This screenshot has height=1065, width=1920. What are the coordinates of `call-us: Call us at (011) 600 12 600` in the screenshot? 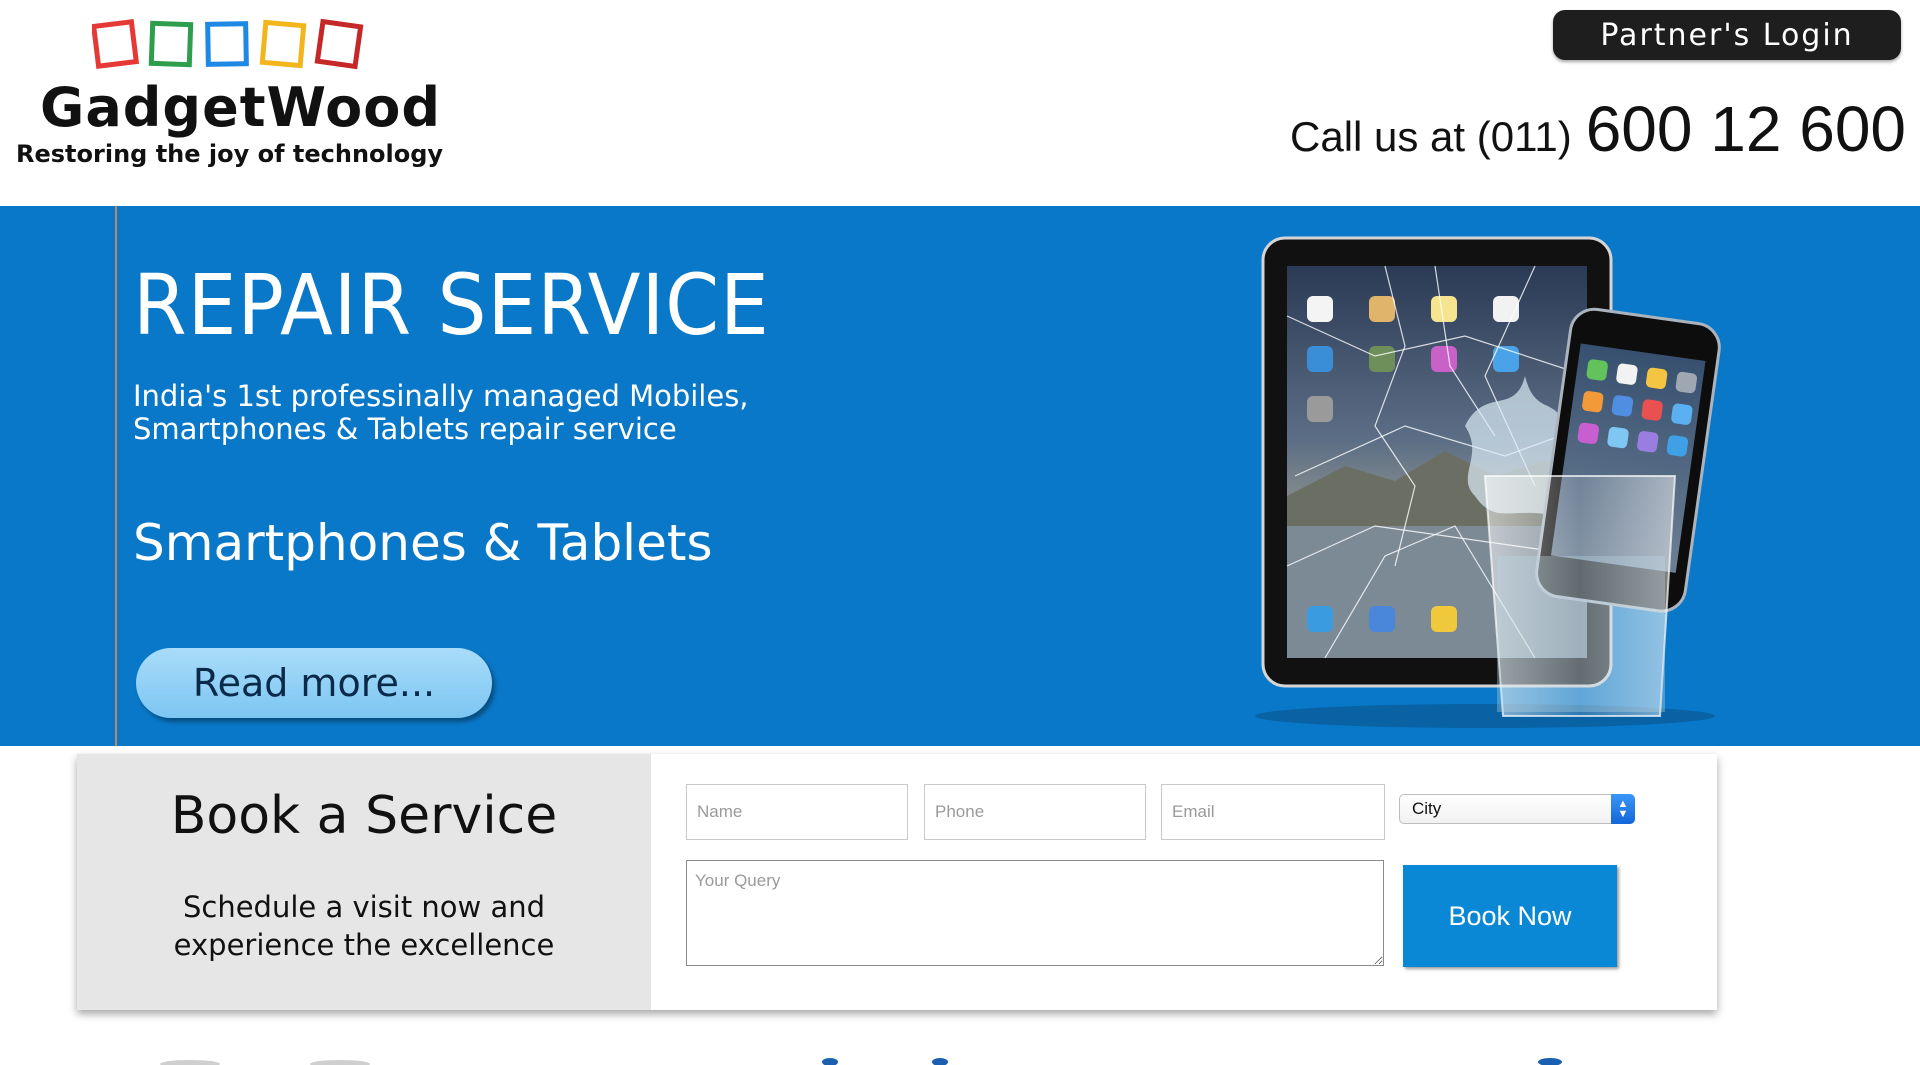 It's located at (1598, 129).